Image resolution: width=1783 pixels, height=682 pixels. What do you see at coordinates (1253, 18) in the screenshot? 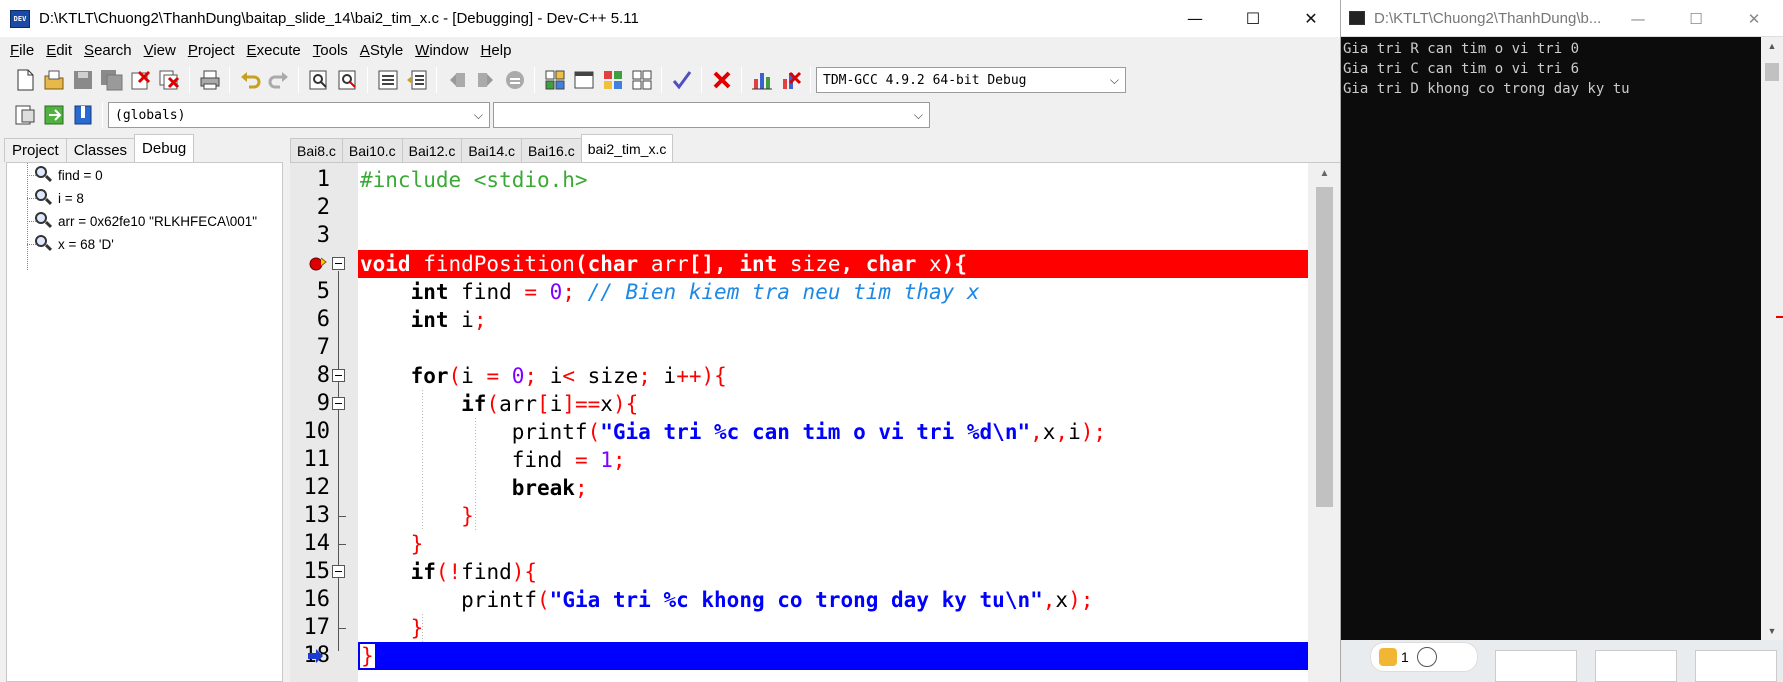
I see `maximize-button: ☐` at bounding box center [1253, 18].